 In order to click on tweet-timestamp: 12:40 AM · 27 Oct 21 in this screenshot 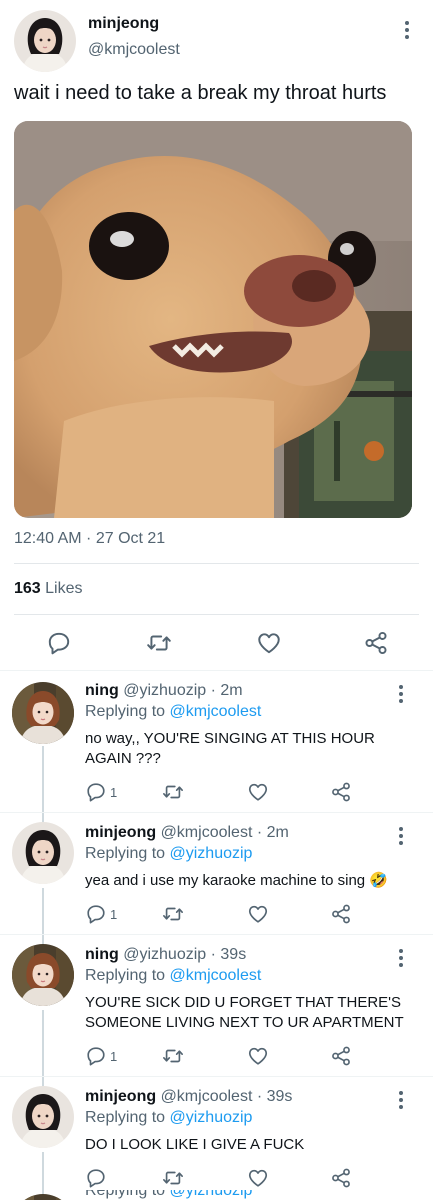, I will do `click(89, 539)`.